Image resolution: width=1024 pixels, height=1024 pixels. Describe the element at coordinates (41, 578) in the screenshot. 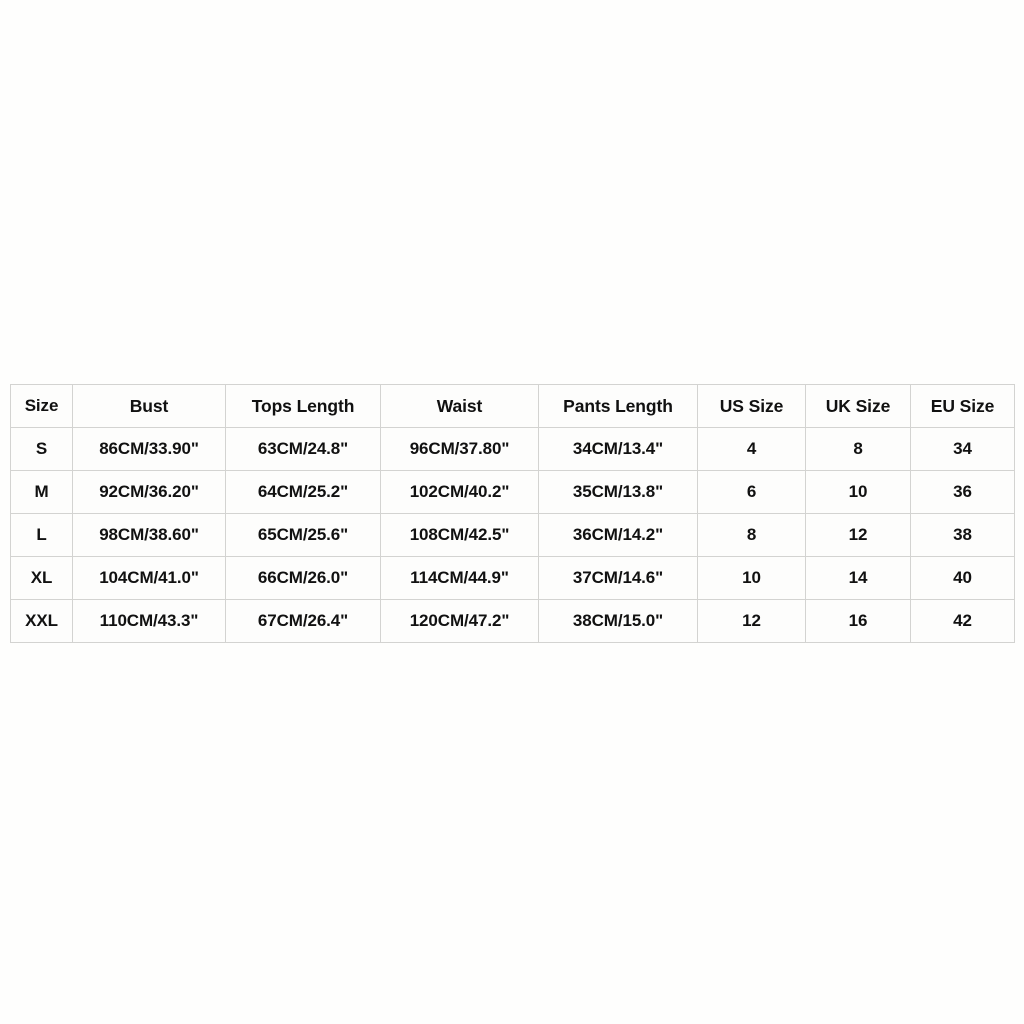

I see `cell-size: XL` at that location.